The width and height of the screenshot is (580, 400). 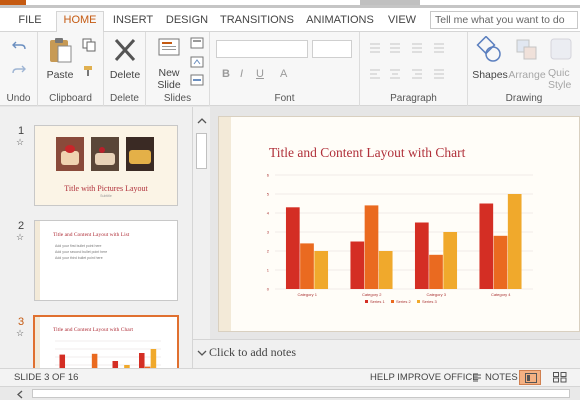 What do you see at coordinates (564, 63) in the screenshot?
I see `quick-styles-button: Quic Style` at bounding box center [564, 63].